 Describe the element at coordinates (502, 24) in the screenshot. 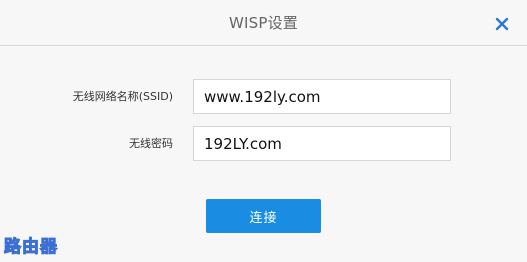

I see `close-icon` at that location.